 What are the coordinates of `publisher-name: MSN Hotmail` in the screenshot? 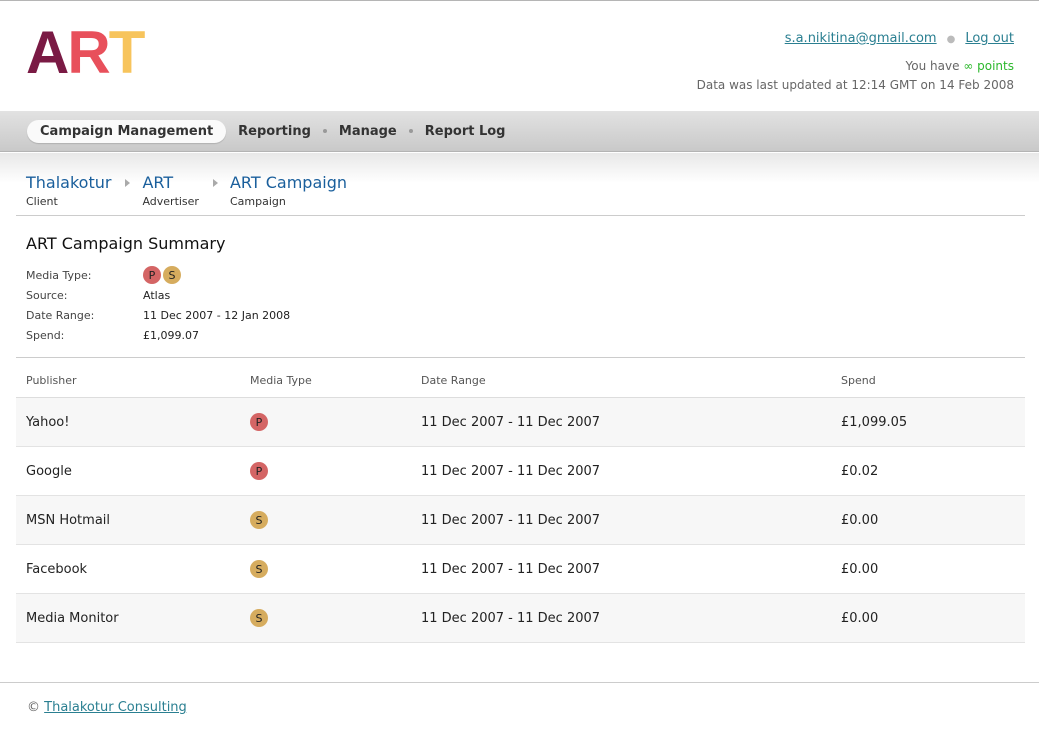 It's located at (68, 520).